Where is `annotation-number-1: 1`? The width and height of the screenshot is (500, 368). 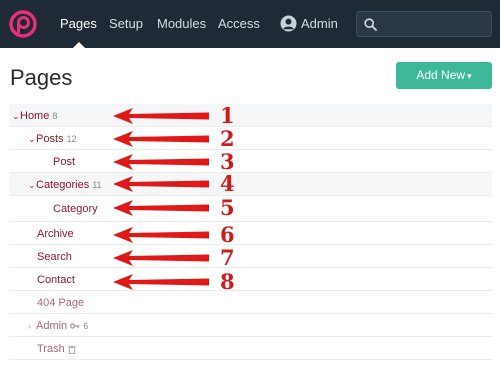 annotation-number-1: 1 is located at coordinates (227, 115).